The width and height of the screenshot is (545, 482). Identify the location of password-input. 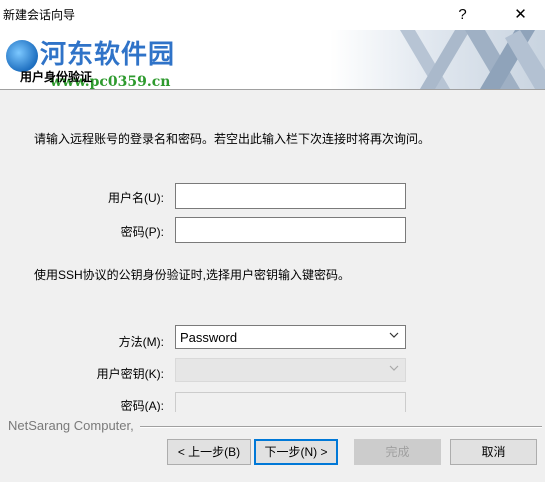
(290, 230).